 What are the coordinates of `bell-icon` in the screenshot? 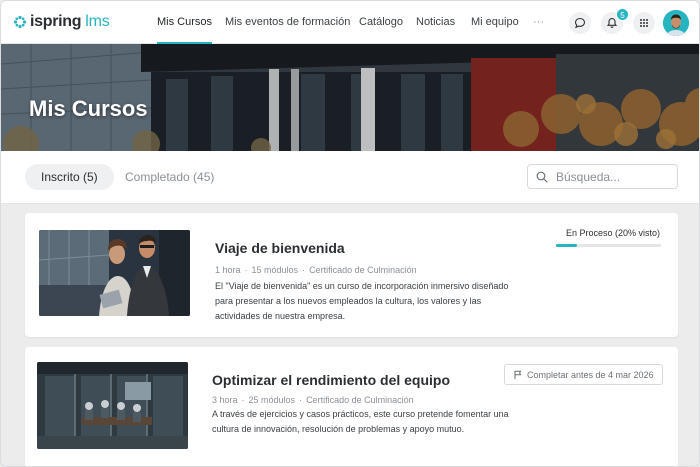 It's located at (612, 23).